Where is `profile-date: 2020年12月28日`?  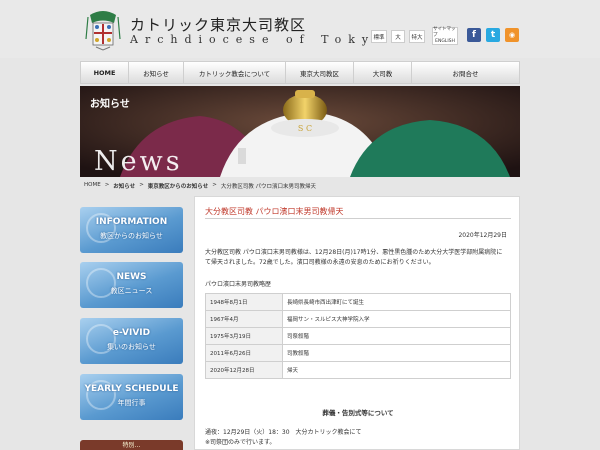 profile-date: 2020年12月28日 is located at coordinates (244, 370).